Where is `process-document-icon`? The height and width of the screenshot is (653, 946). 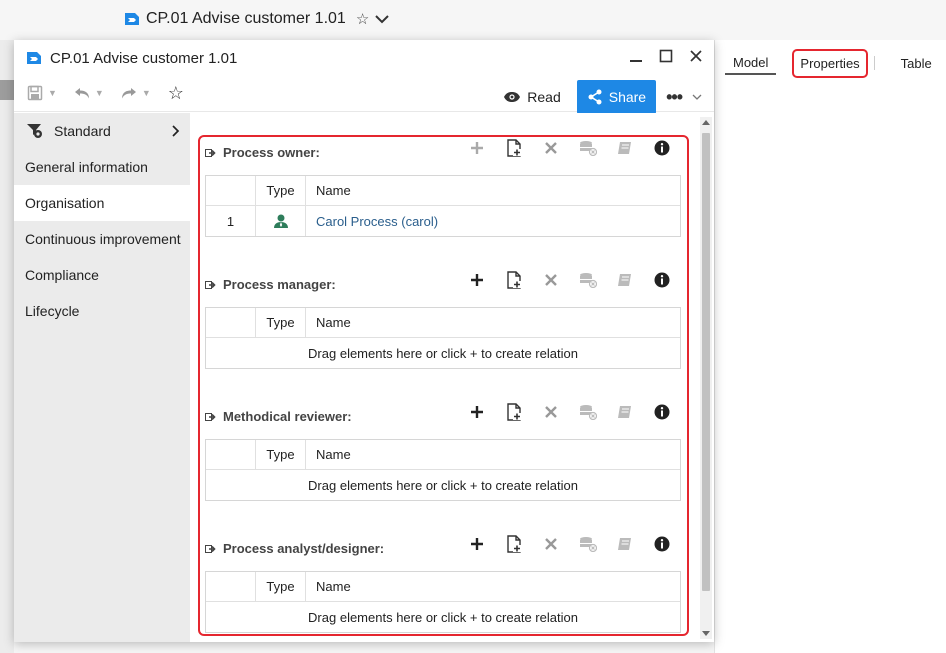 process-document-icon is located at coordinates (34, 58).